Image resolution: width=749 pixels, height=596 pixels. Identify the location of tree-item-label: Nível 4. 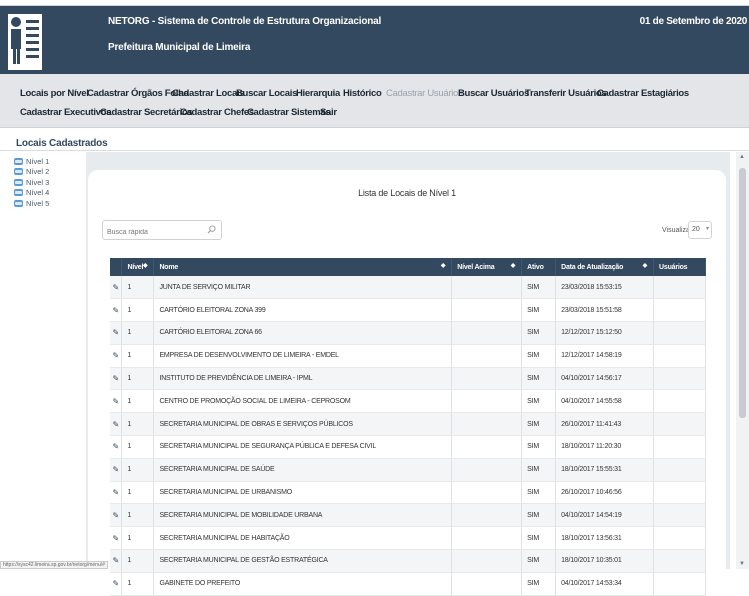
(38, 193).